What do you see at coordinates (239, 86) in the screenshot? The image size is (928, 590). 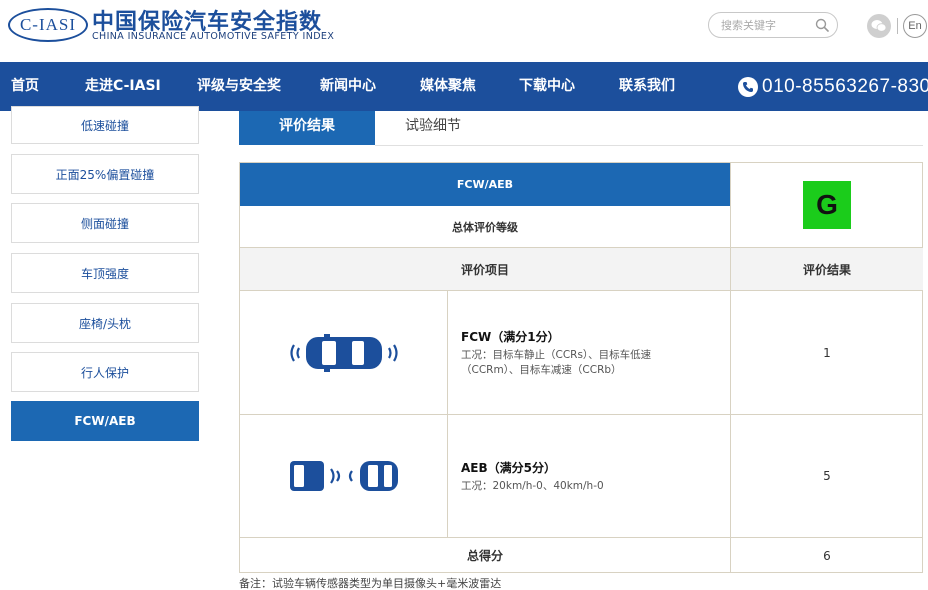 I see `nav-item-ratings: 评级与安全奖` at bounding box center [239, 86].